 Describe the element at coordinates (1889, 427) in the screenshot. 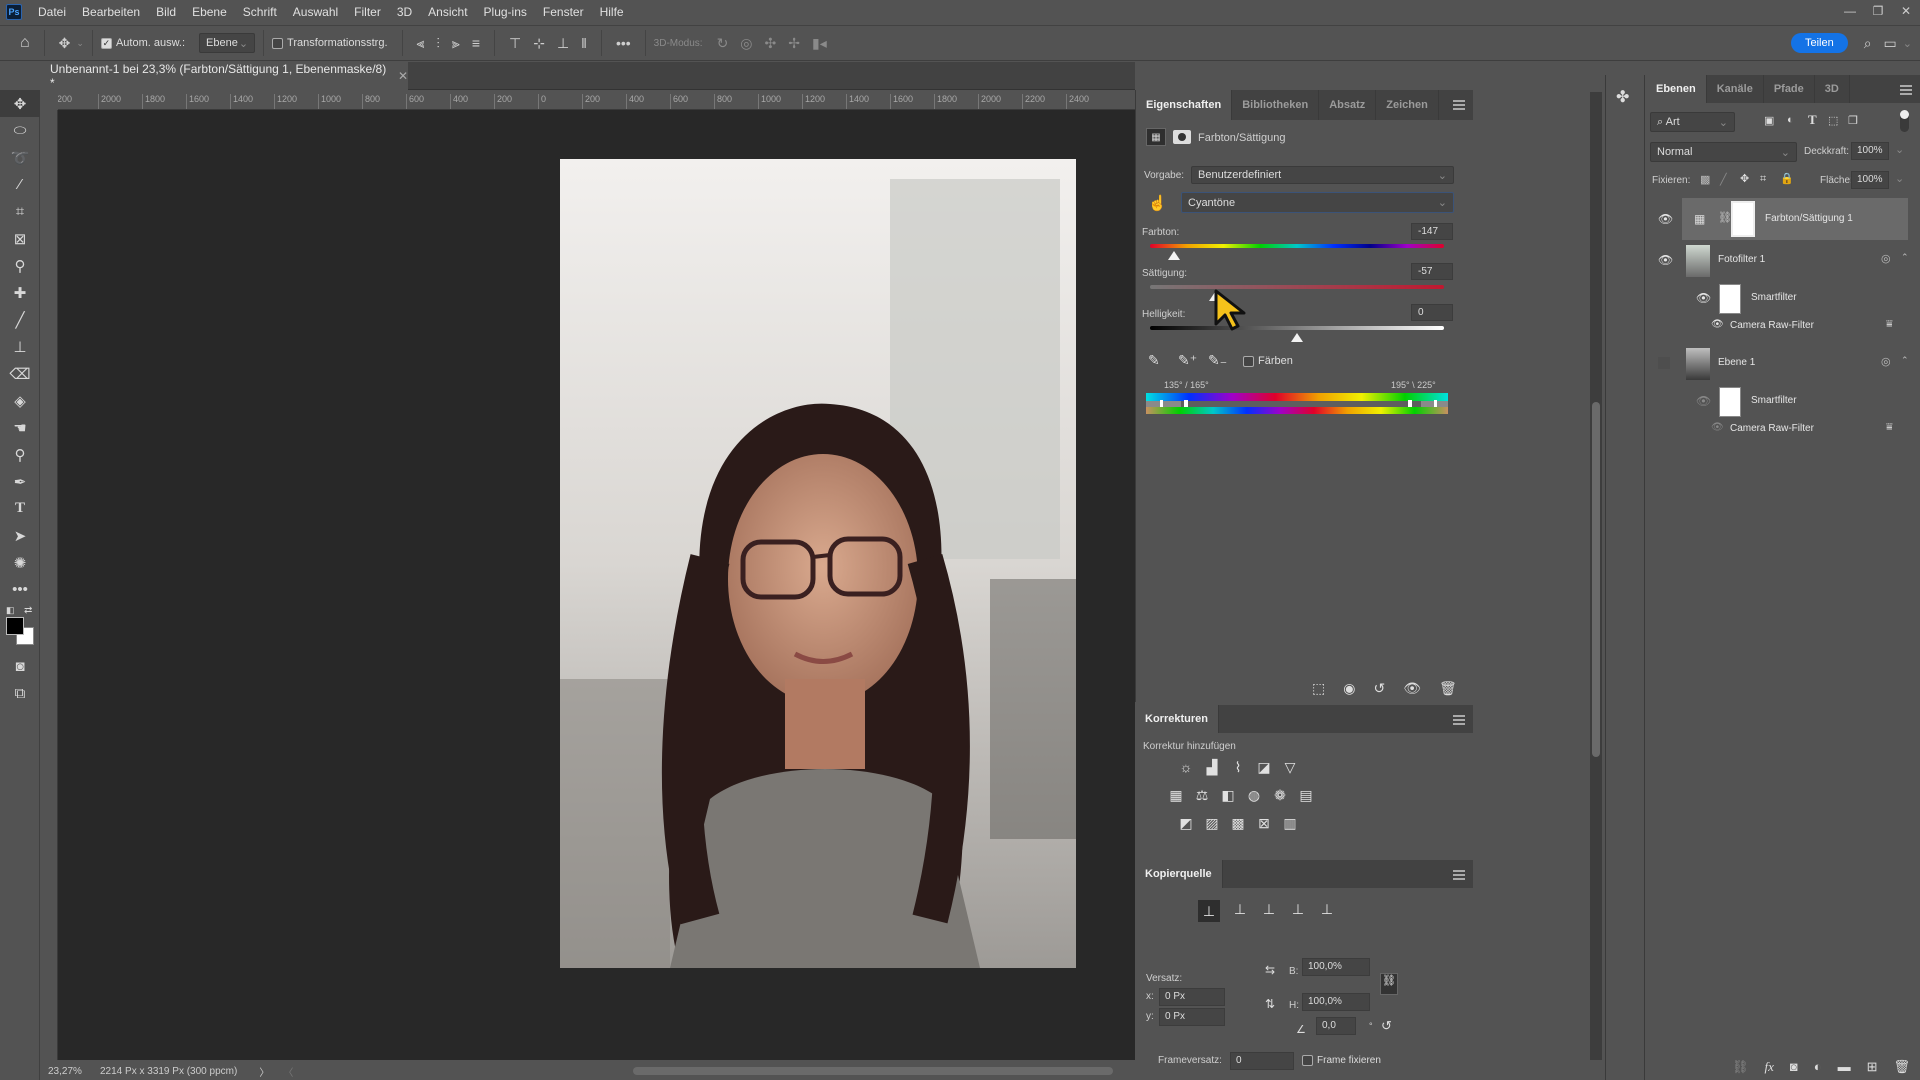

I see `filter-options-icon: ⩸` at that location.